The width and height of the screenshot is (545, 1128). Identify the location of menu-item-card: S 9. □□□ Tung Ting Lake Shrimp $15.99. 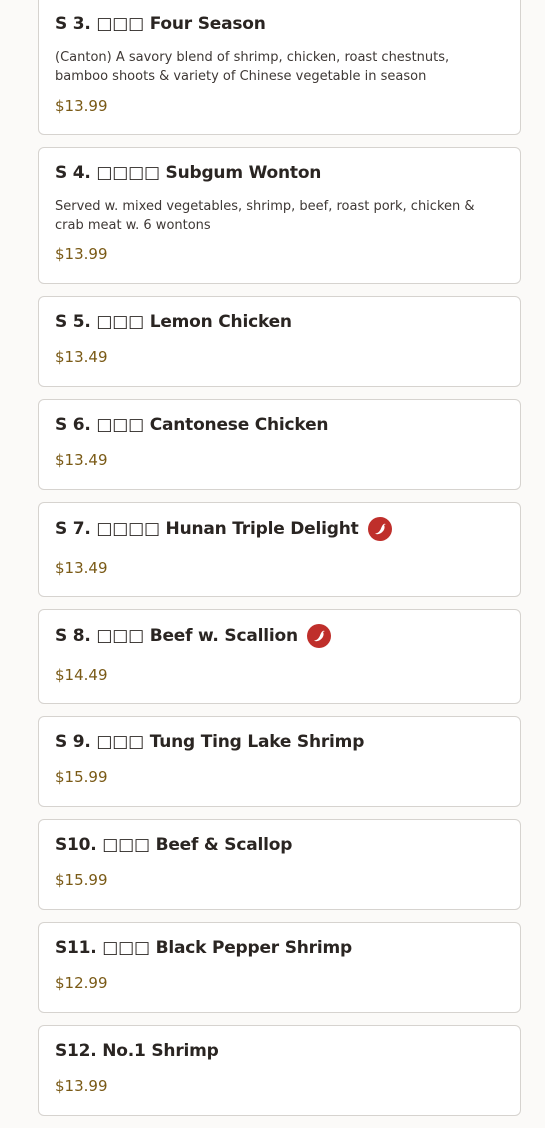
(279, 761).